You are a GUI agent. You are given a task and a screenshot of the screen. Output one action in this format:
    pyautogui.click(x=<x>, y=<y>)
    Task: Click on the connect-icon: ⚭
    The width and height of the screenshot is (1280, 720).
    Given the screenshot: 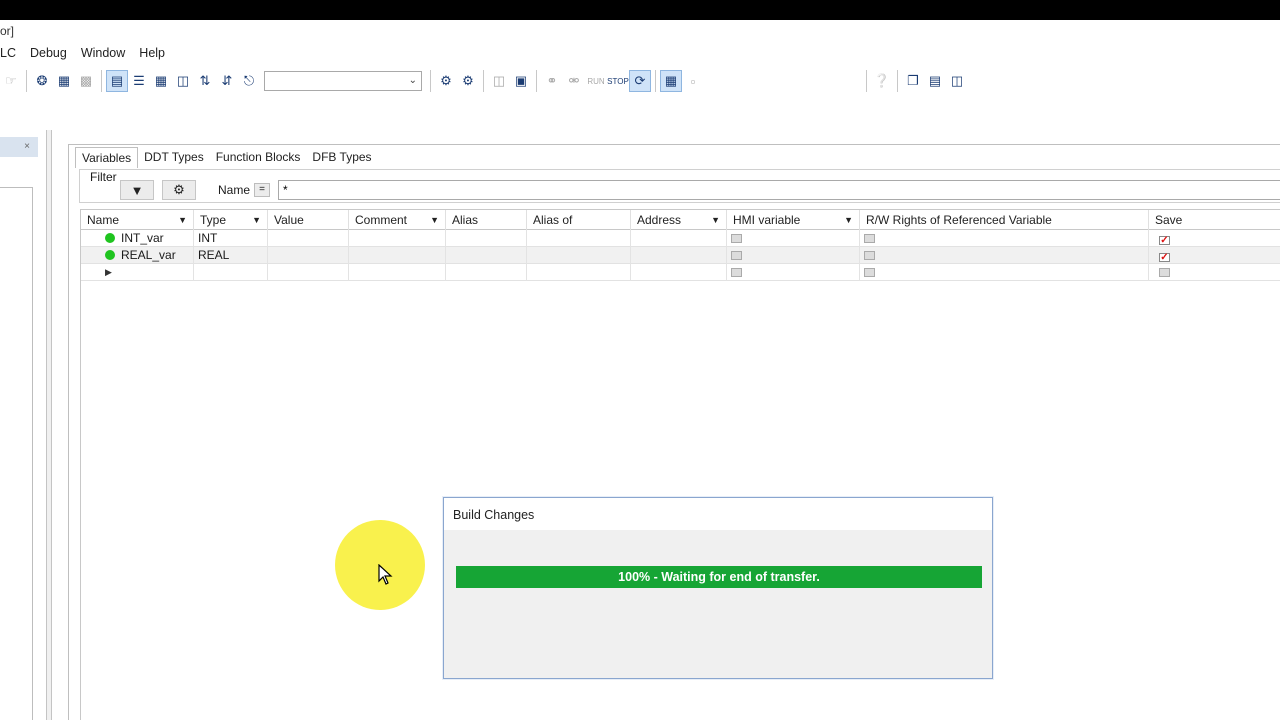 What is the action you would take?
    pyautogui.click(x=552, y=81)
    